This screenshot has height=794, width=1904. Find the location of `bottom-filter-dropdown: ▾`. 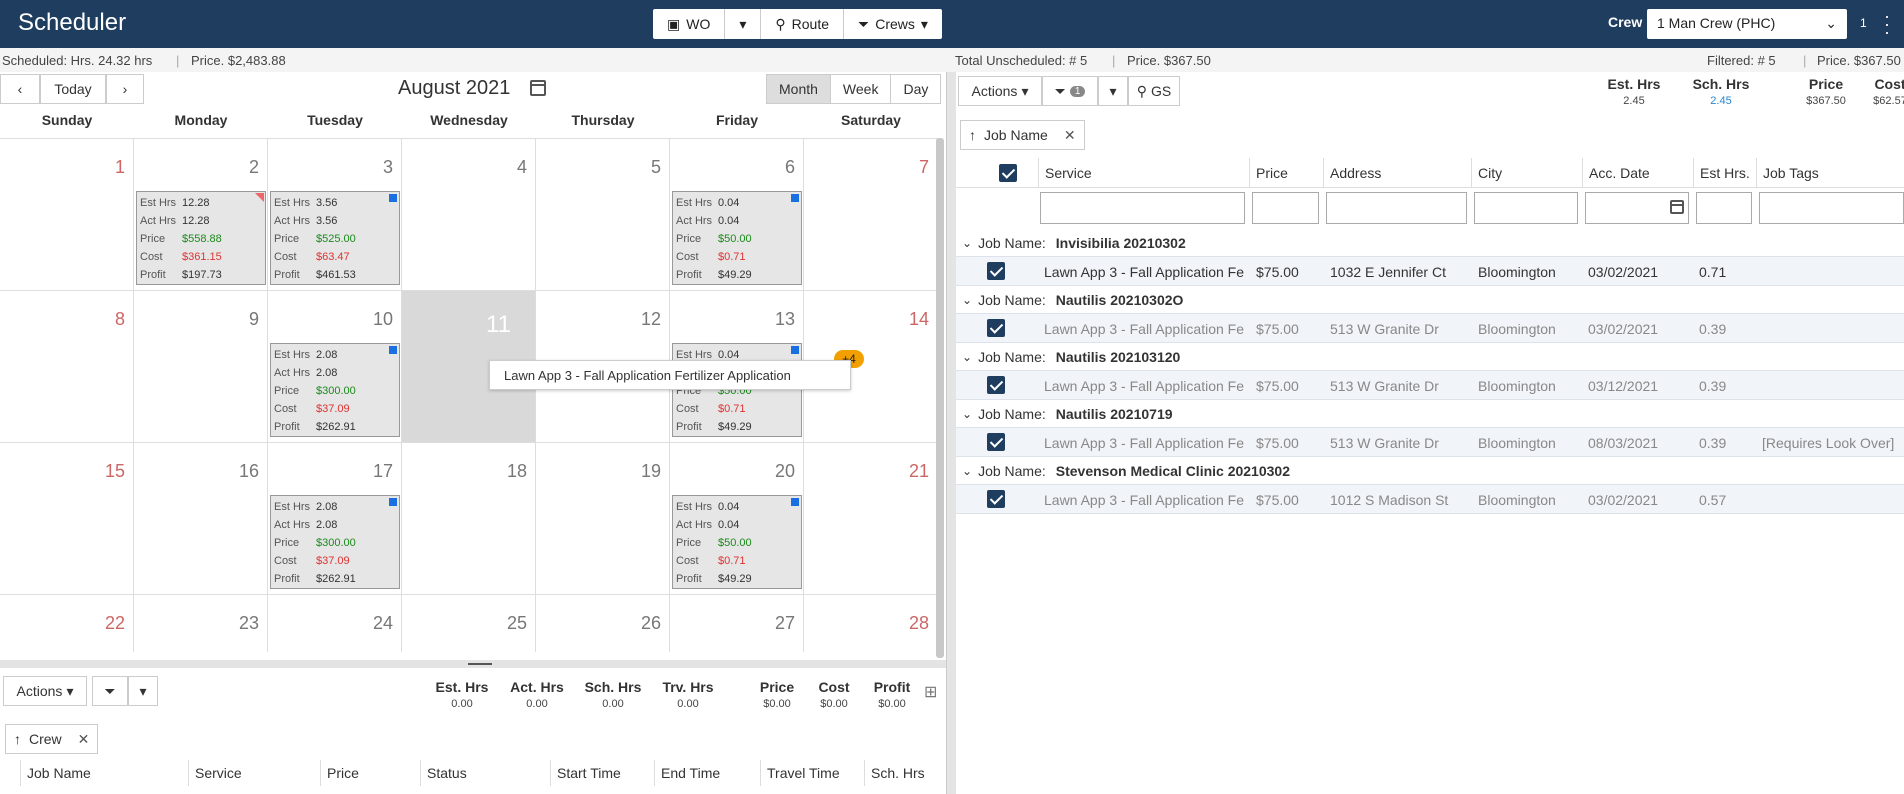

bottom-filter-dropdown: ▾ is located at coordinates (143, 691).